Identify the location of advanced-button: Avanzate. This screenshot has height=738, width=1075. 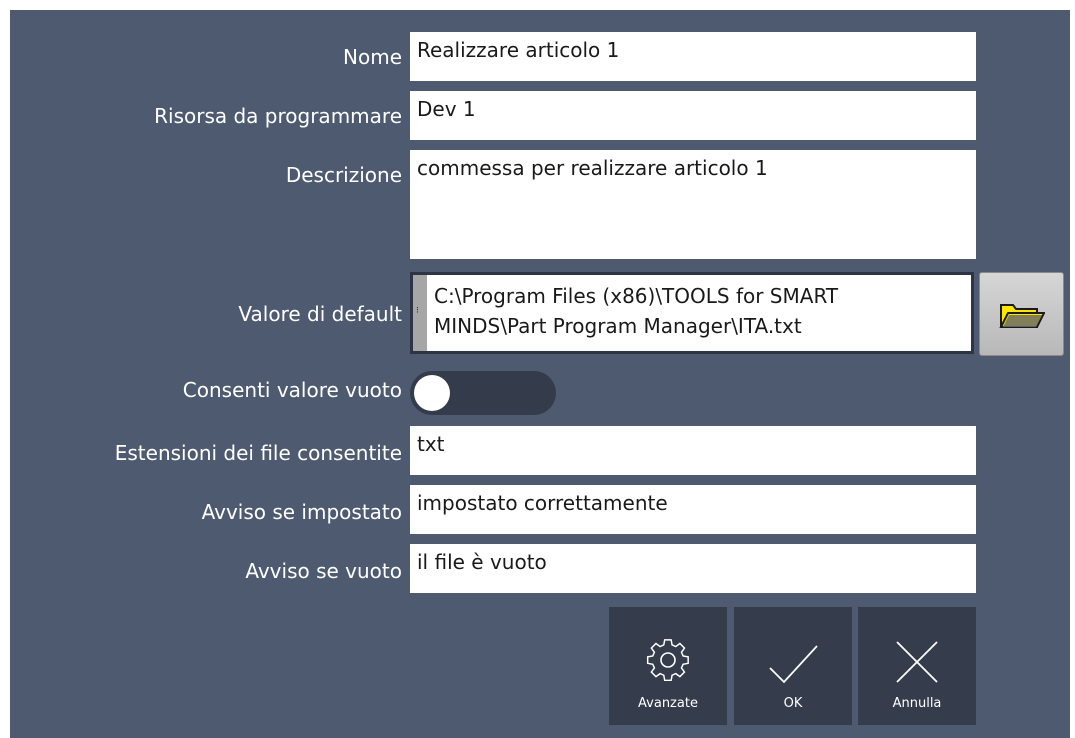
(668, 666).